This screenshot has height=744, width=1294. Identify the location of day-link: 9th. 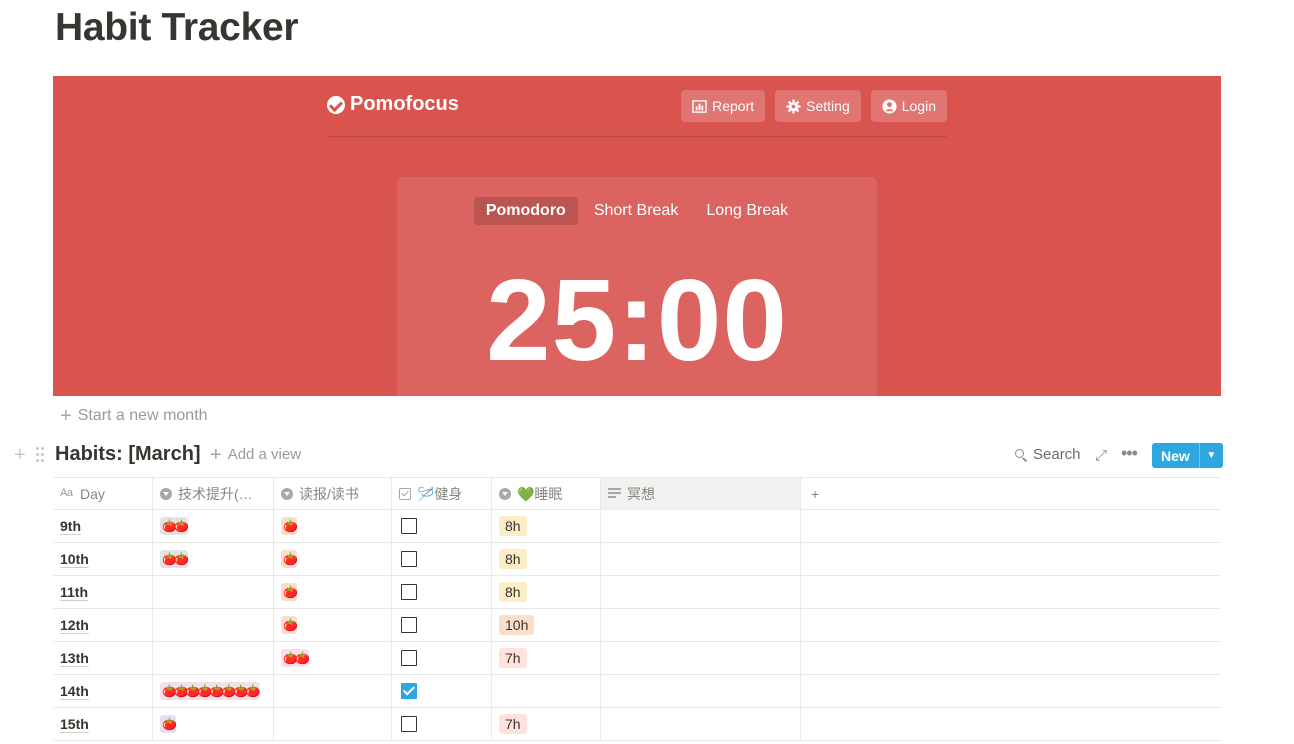
(70, 526).